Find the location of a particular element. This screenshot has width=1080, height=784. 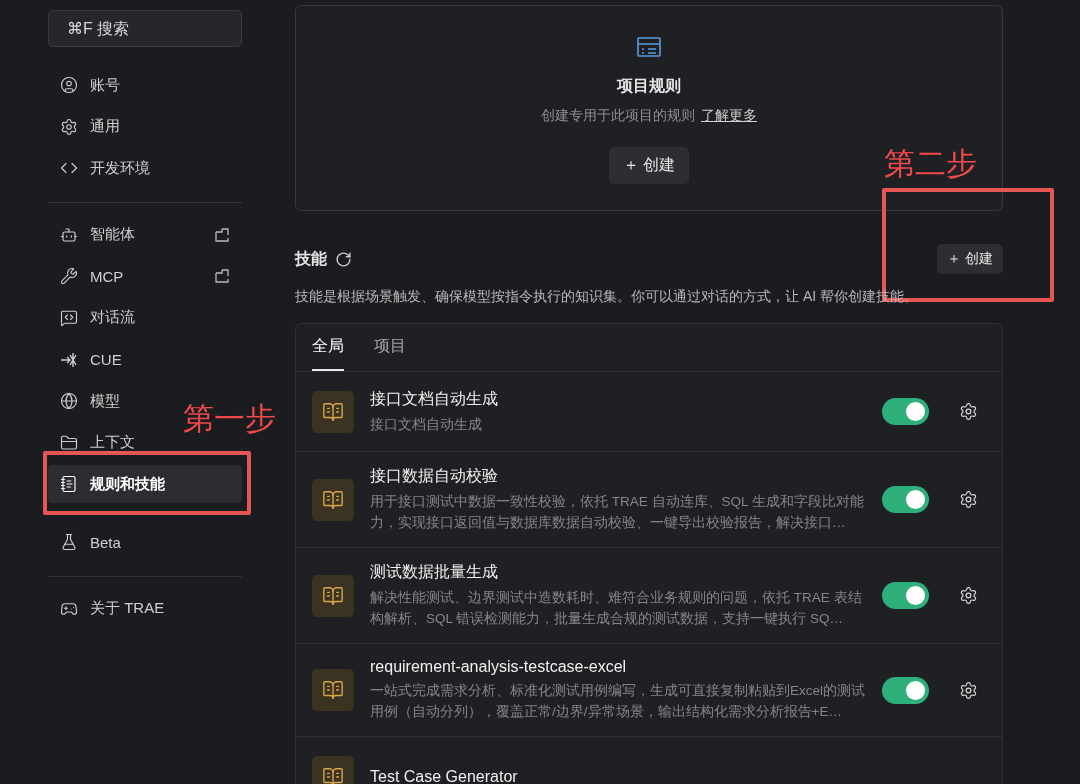

sidebar-item: 智能体 is located at coordinates (112, 235).